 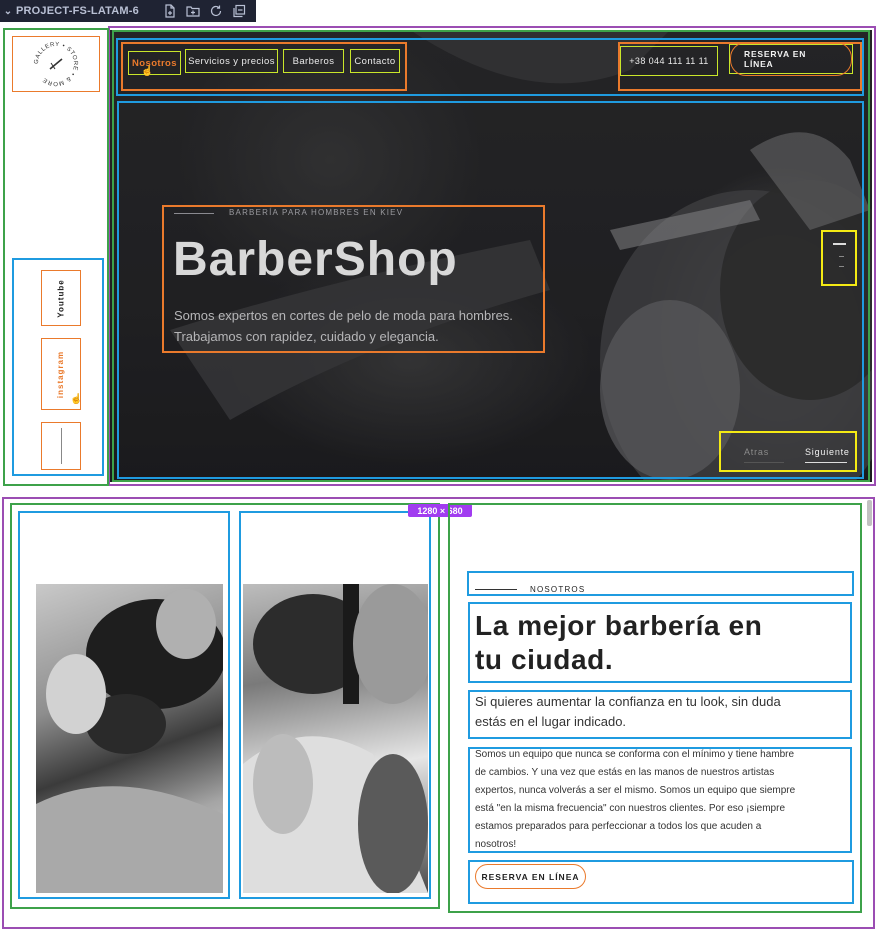 I want to click on next-underline, so click(x=826, y=462).